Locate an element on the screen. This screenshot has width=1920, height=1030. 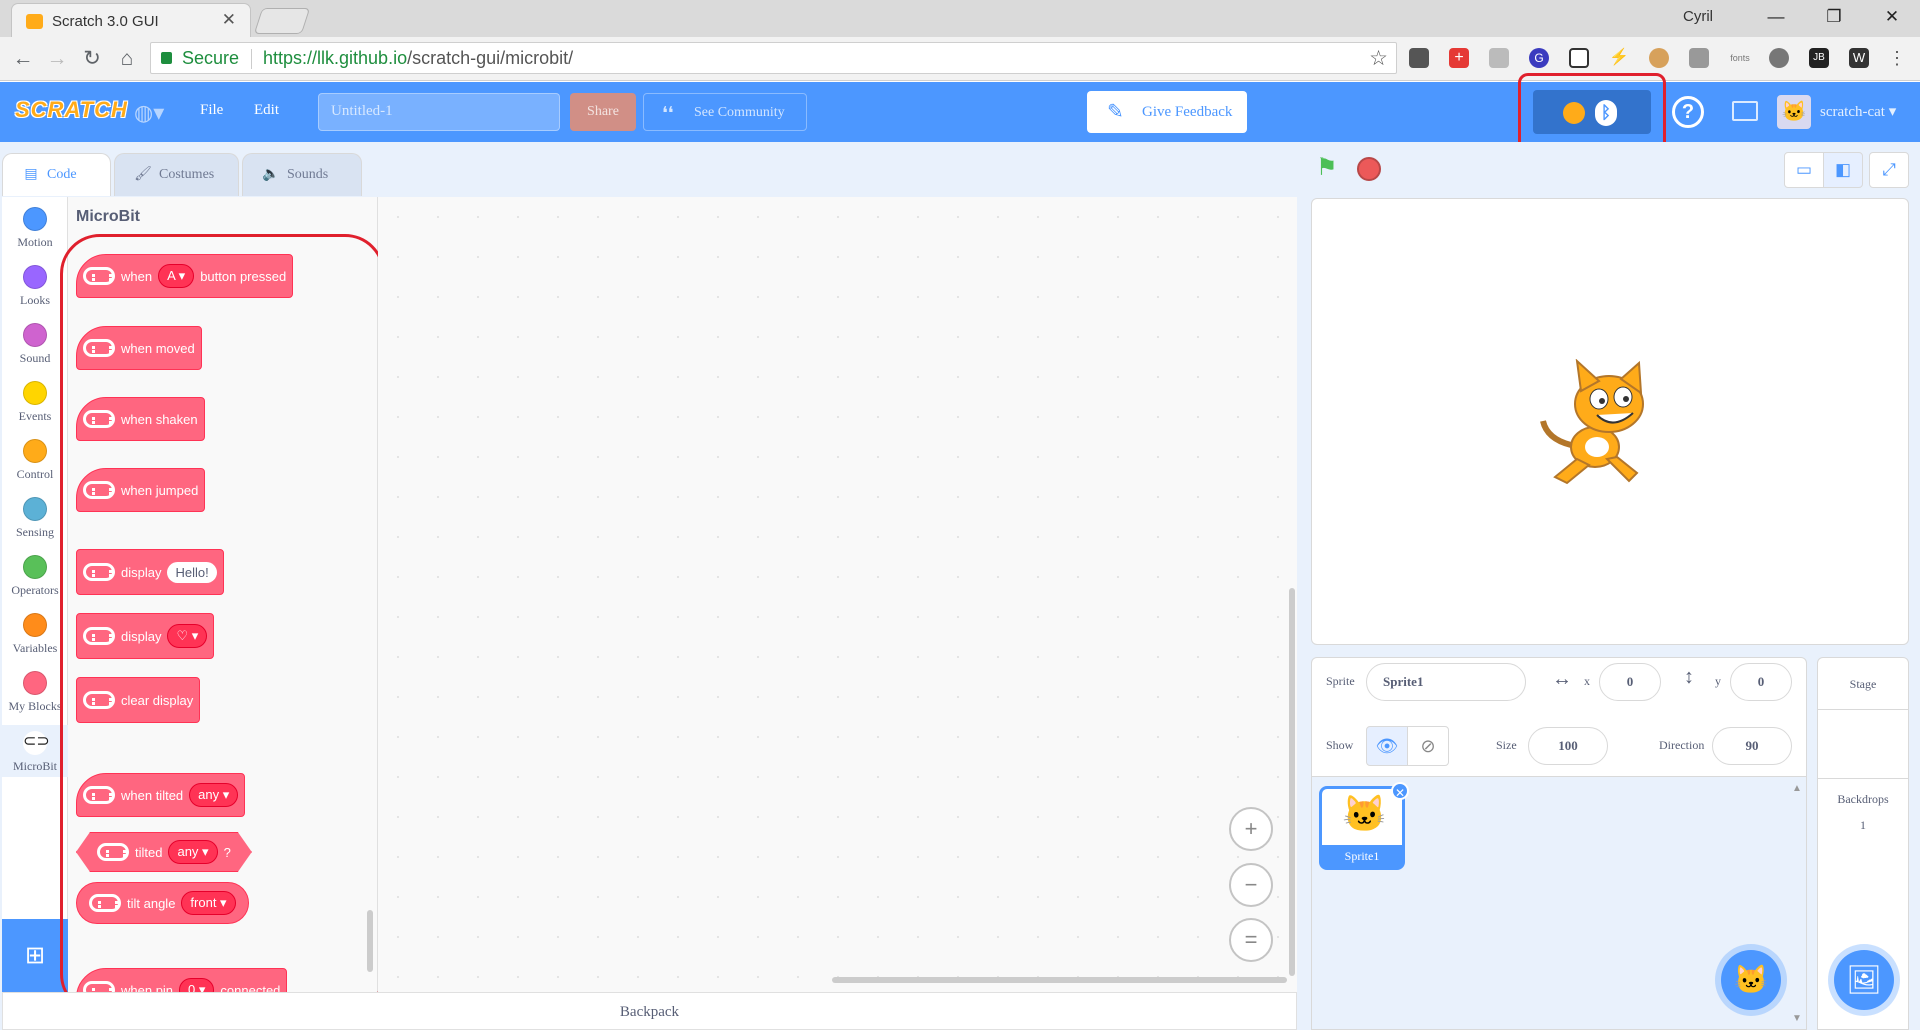
evernote-icon is located at coordinates (1419, 58).